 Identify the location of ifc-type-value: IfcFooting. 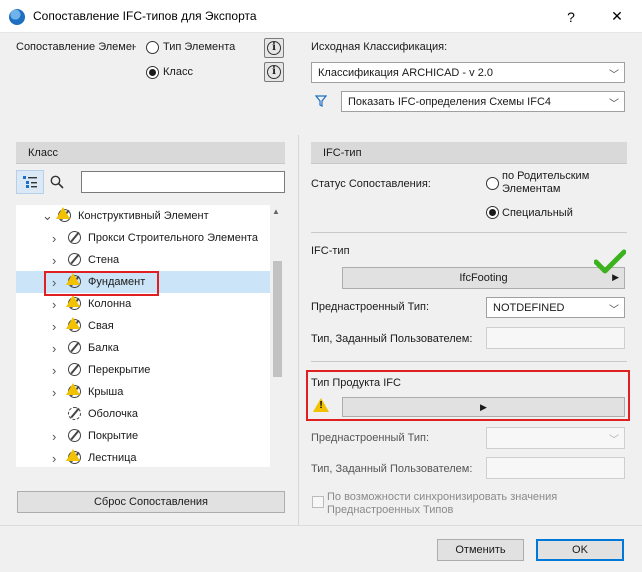
(483, 278).